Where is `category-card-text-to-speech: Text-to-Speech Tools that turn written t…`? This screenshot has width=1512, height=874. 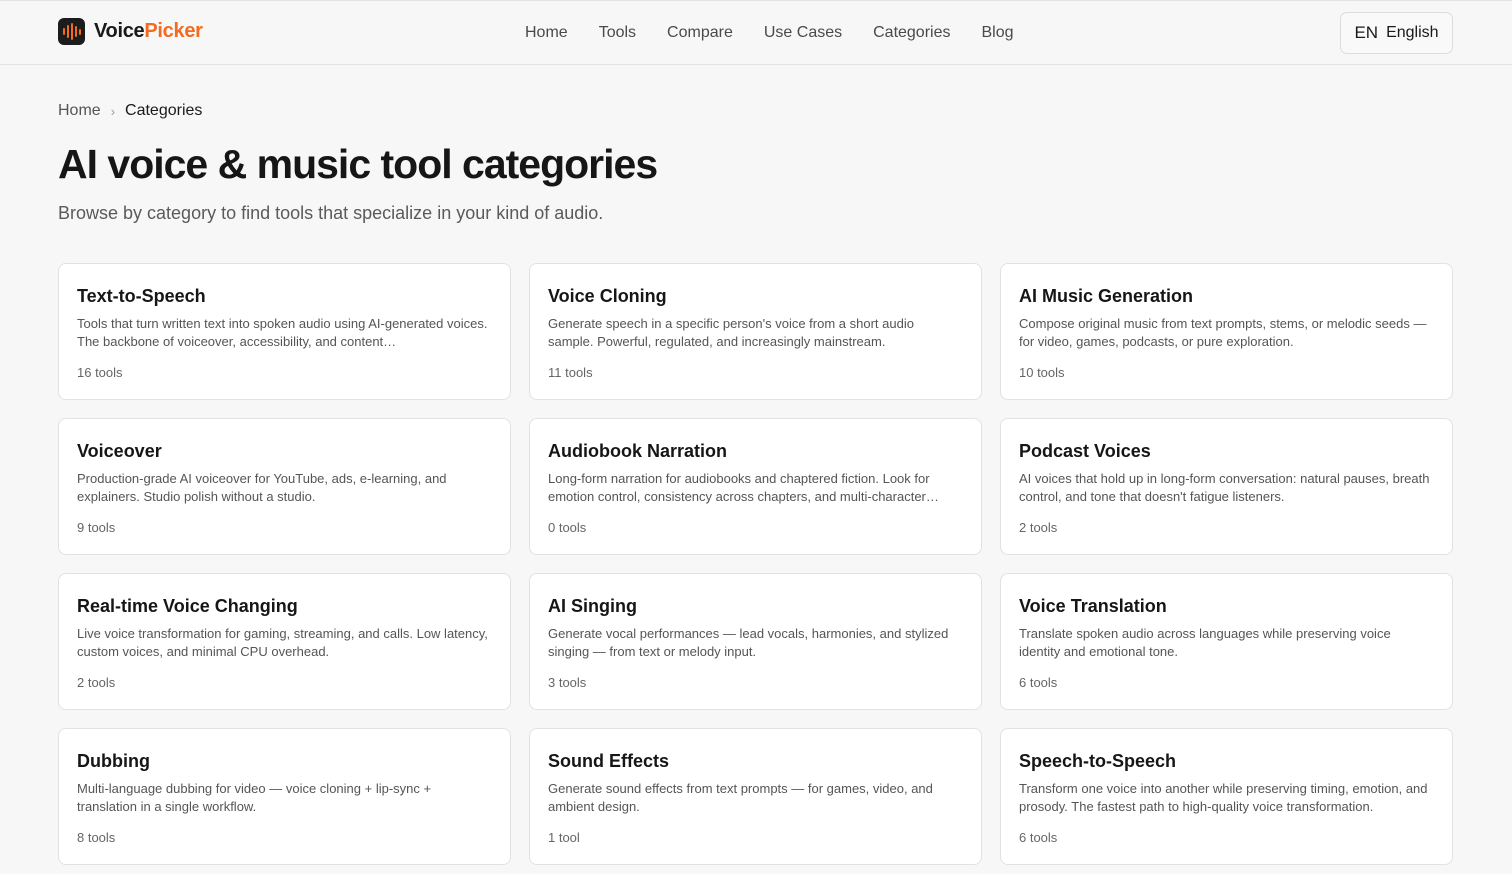
category-card-text-to-speech: Text-to-Speech Tools that turn written t… is located at coordinates (284, 331).